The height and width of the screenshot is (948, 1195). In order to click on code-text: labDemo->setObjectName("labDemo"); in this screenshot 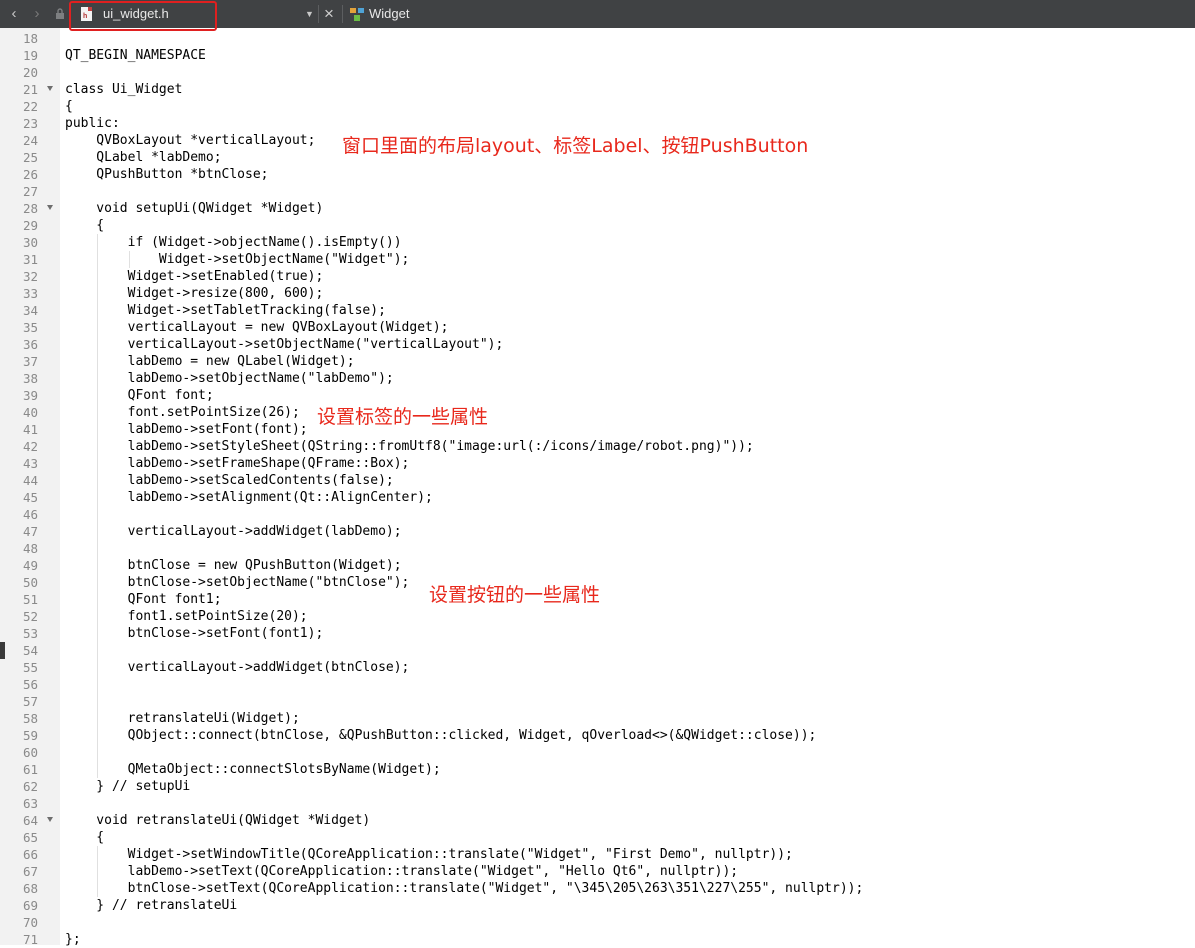, I will do `click(229, 378)`.